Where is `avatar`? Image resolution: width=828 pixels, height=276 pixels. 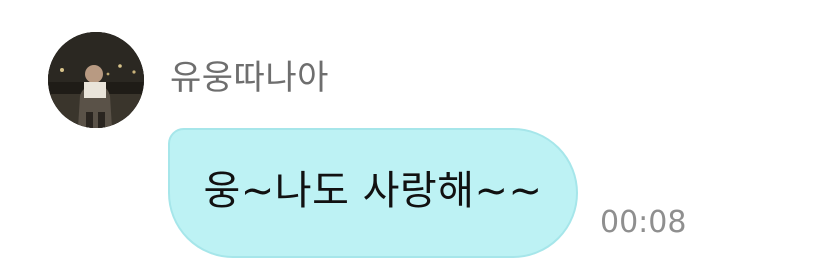
avatar is located at coordinates (96, 80).